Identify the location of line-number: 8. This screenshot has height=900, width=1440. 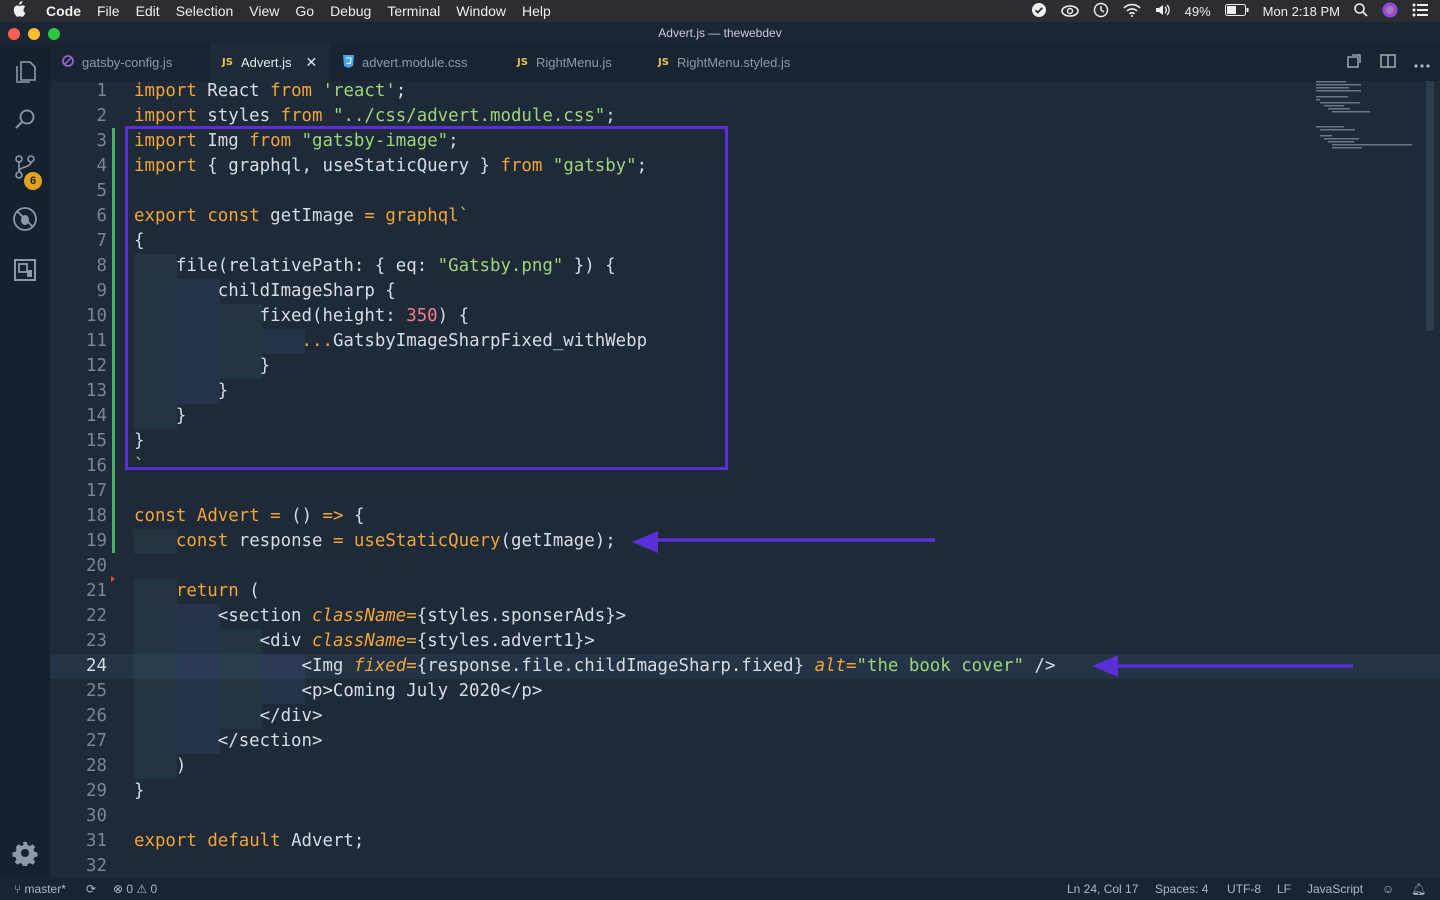
(78, 266).